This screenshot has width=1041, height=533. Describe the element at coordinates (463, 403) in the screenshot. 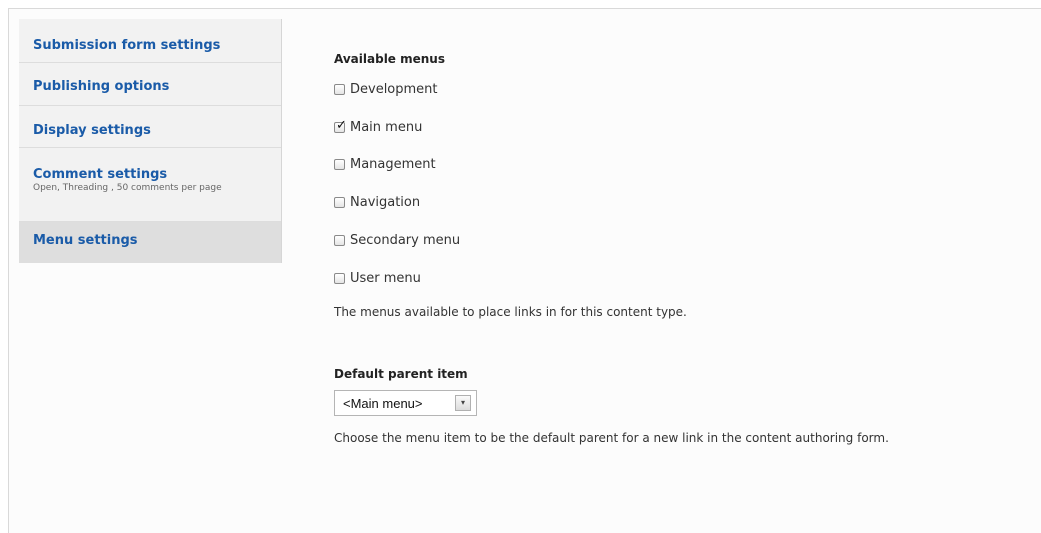

I see `chevron-down-icon: ▾` at that location.